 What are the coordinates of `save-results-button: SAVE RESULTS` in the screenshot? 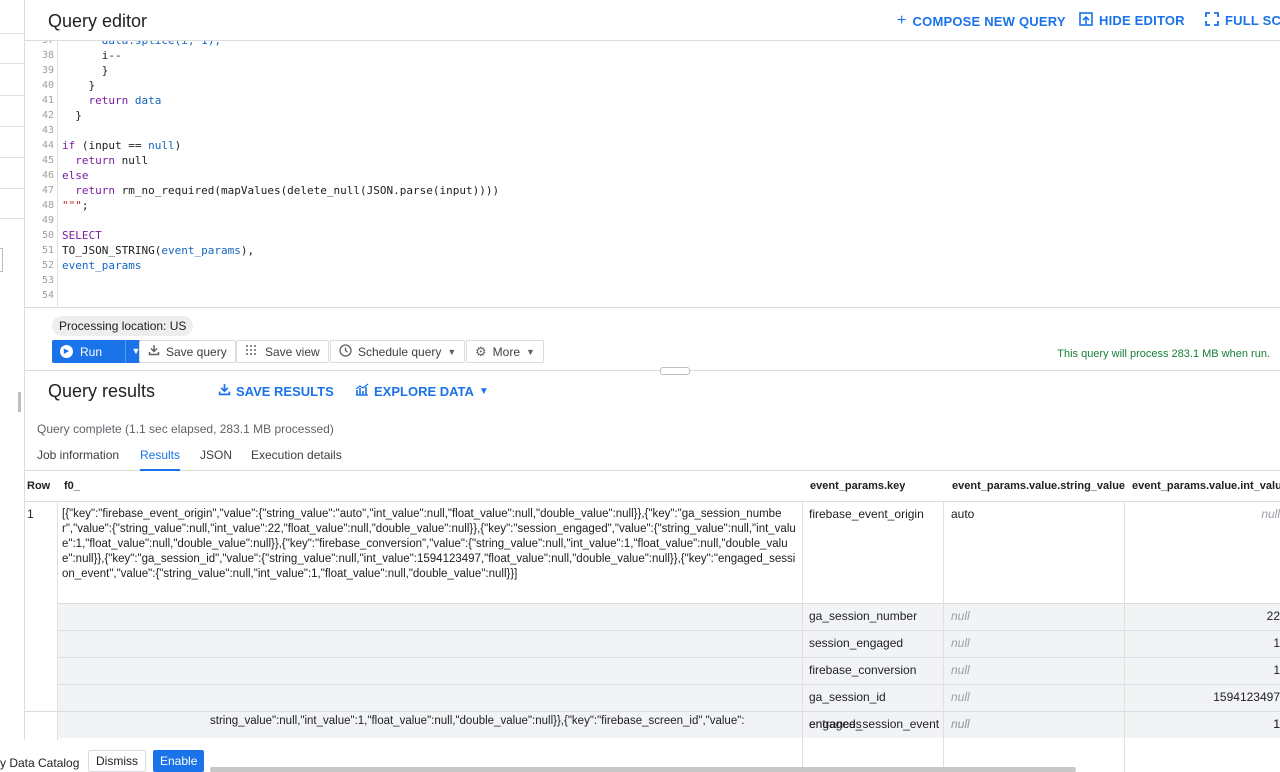 It's located at (276, 391).